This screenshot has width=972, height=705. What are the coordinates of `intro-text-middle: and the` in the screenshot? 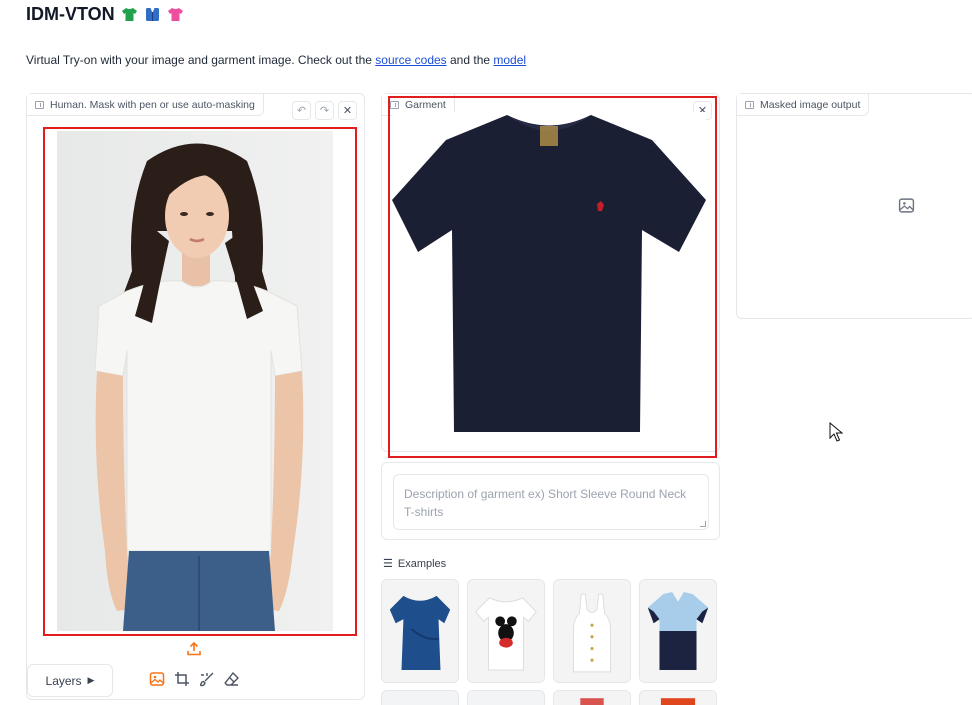 It's located at (470, 60).